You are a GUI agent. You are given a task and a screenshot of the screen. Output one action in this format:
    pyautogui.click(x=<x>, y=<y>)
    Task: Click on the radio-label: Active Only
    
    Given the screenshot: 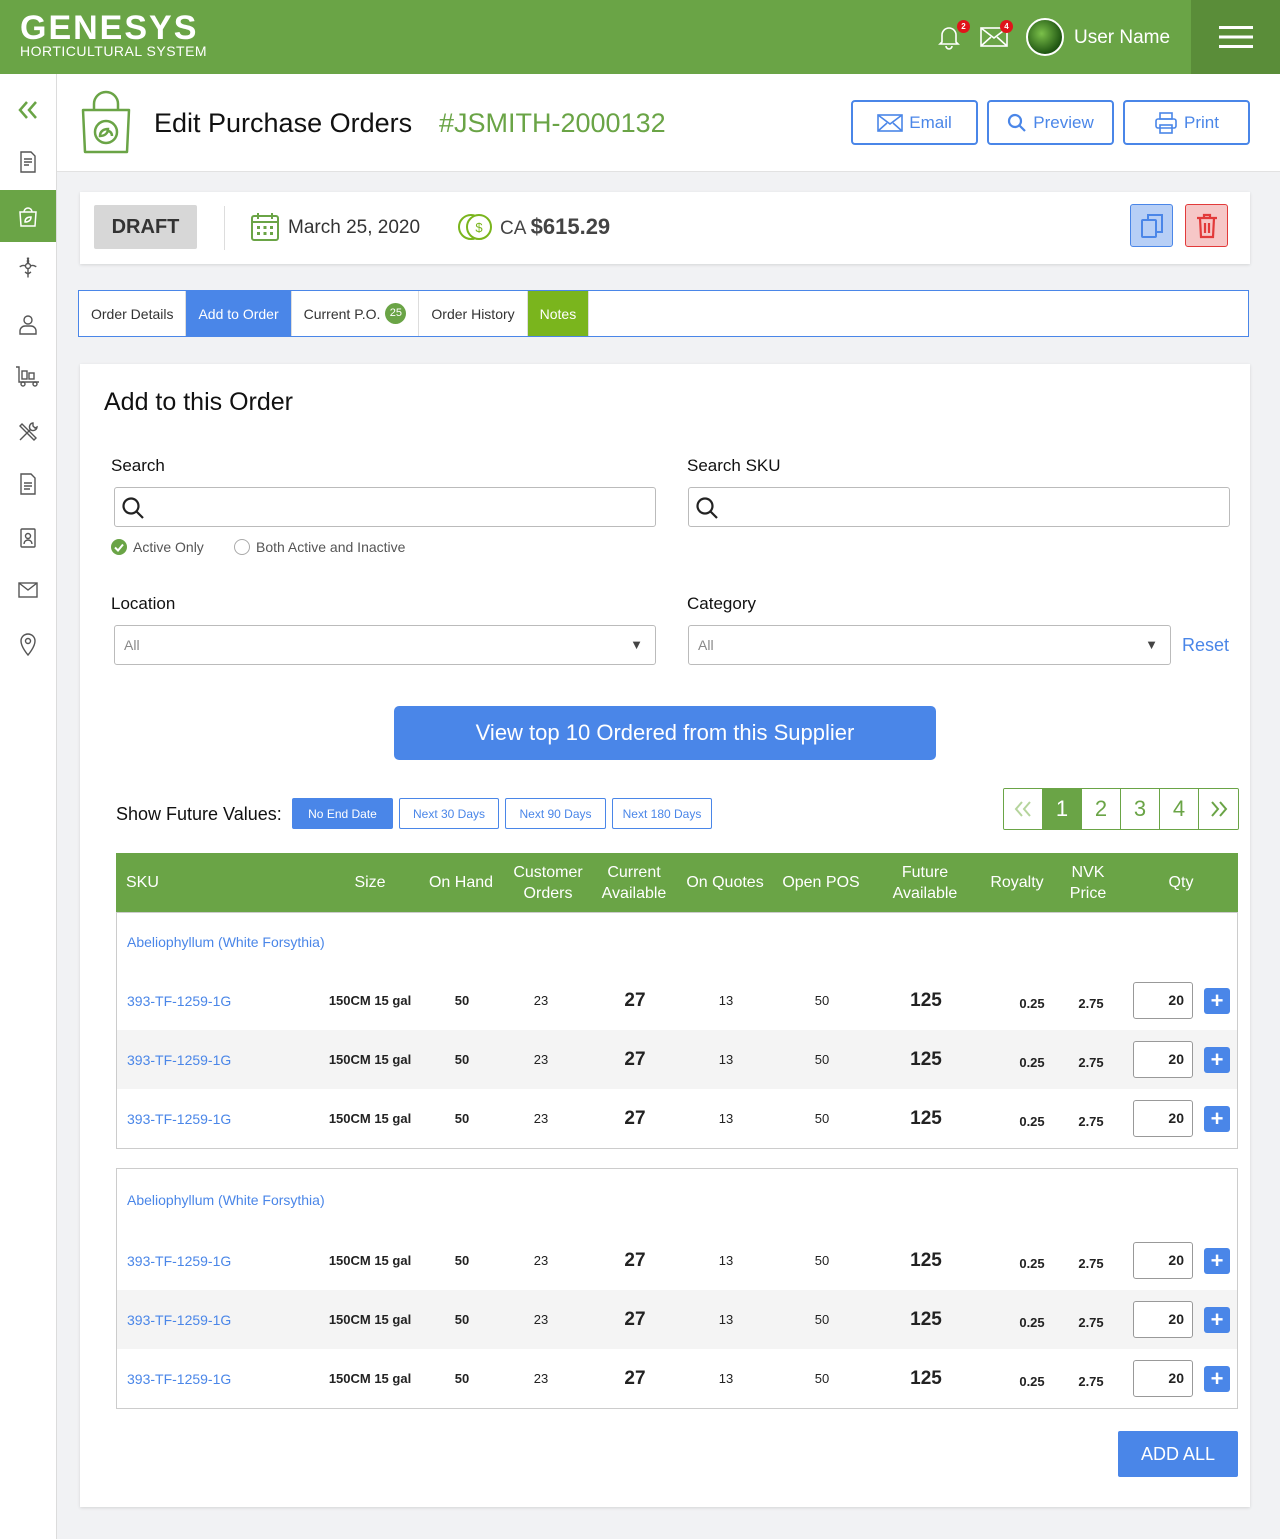 What is the action you would take?
    pyautogui.click(x=168, y=547)
    